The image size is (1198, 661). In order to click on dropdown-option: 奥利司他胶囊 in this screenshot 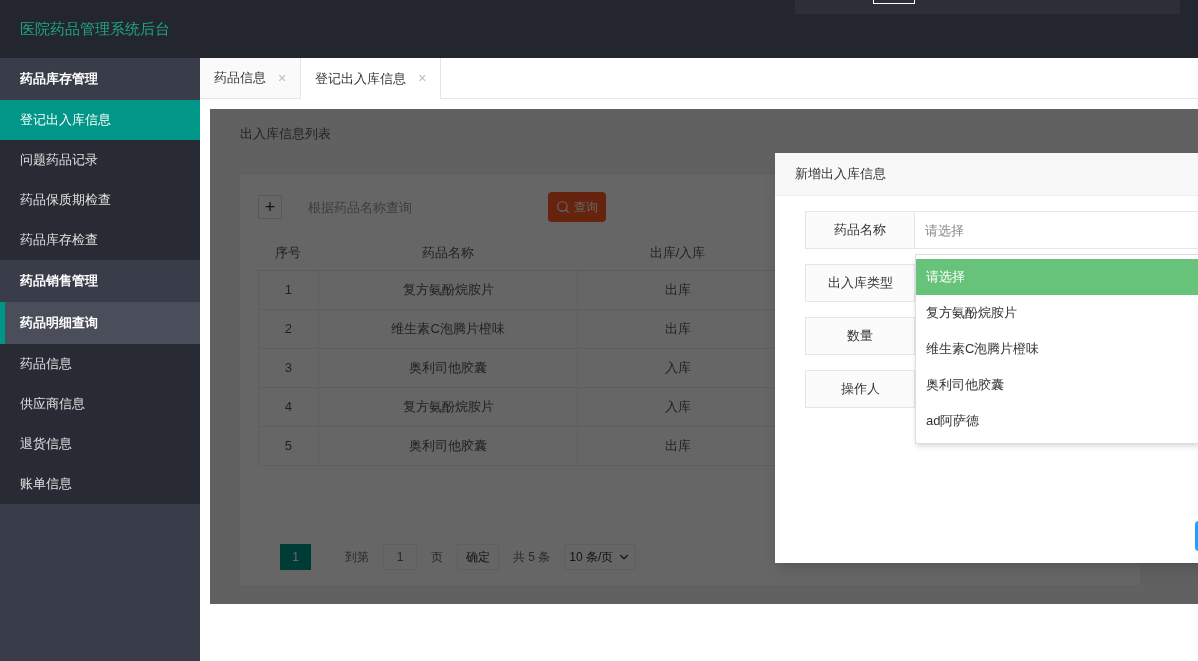, I will do `click(1057, 385)`.